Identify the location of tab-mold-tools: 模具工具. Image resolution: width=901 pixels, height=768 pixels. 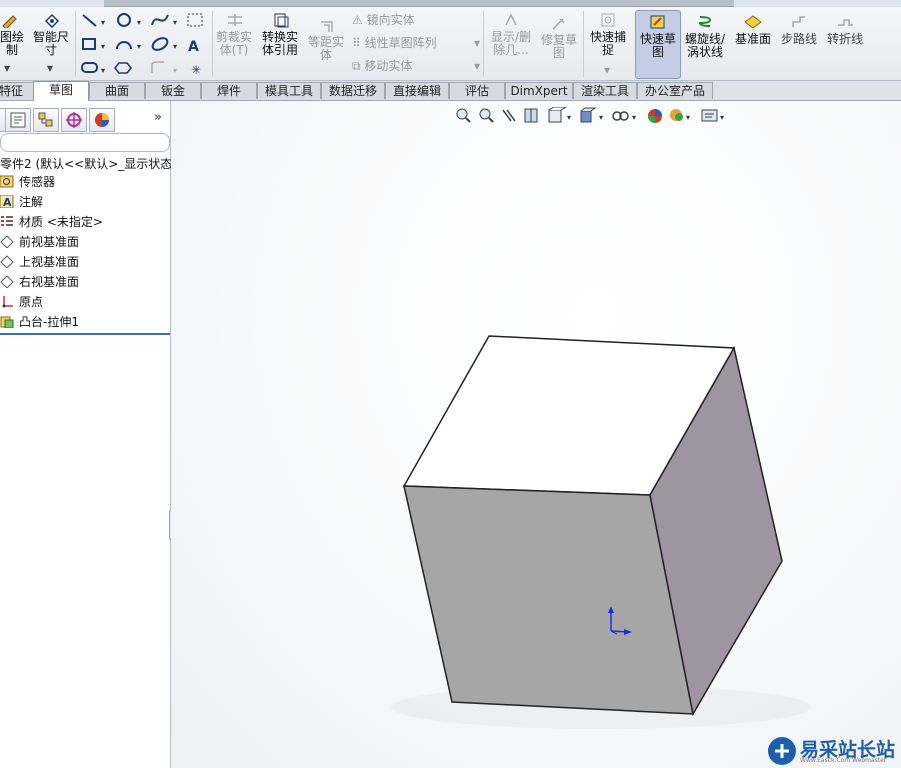
(289, 90).